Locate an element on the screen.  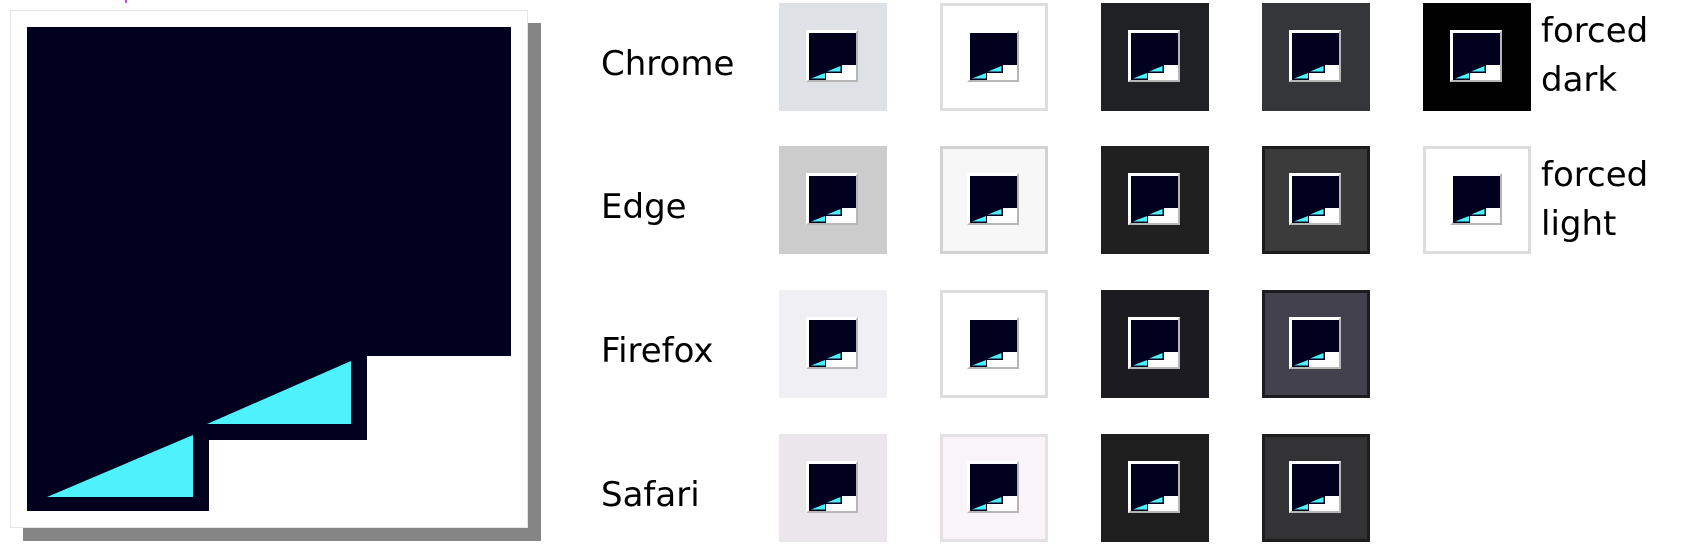
browser-label-firefox: Firefox is located at coordinates (657, 351).